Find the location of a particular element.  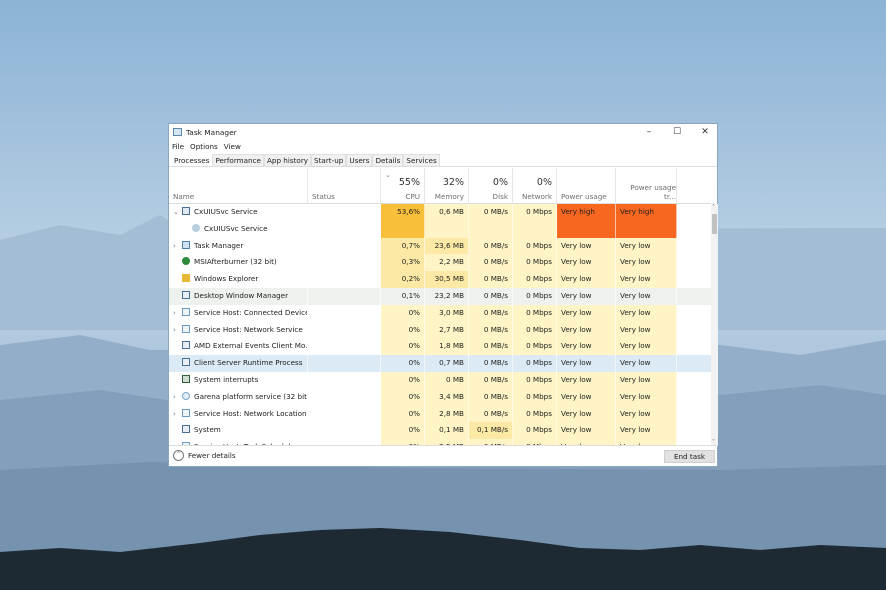

mem-value: 0,1 MB is located at coordinates (451, 430).